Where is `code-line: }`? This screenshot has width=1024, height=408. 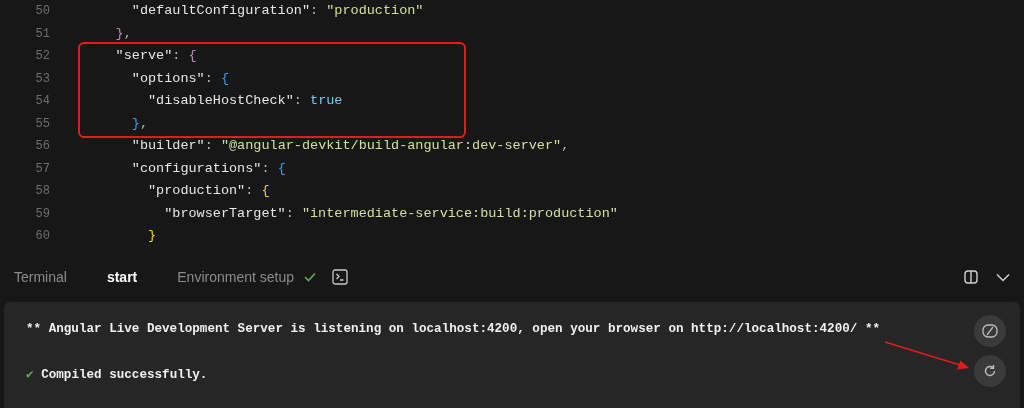
code-line: } is located at coordinates (152, 236).